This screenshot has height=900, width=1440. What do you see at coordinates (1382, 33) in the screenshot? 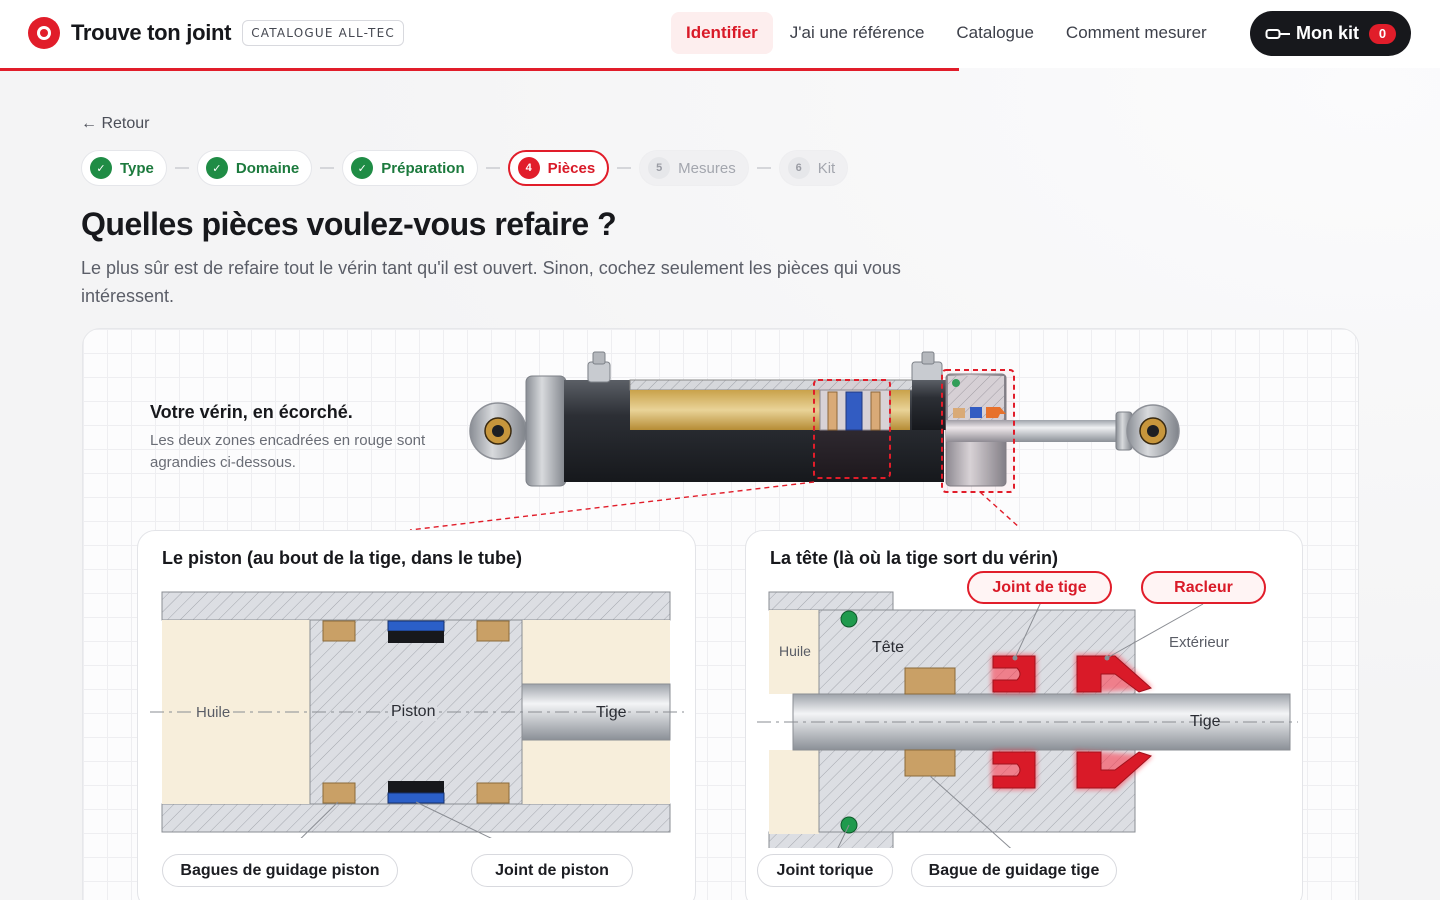
I see `kit-count-badge: 0` at bounding box center [1382, 33].